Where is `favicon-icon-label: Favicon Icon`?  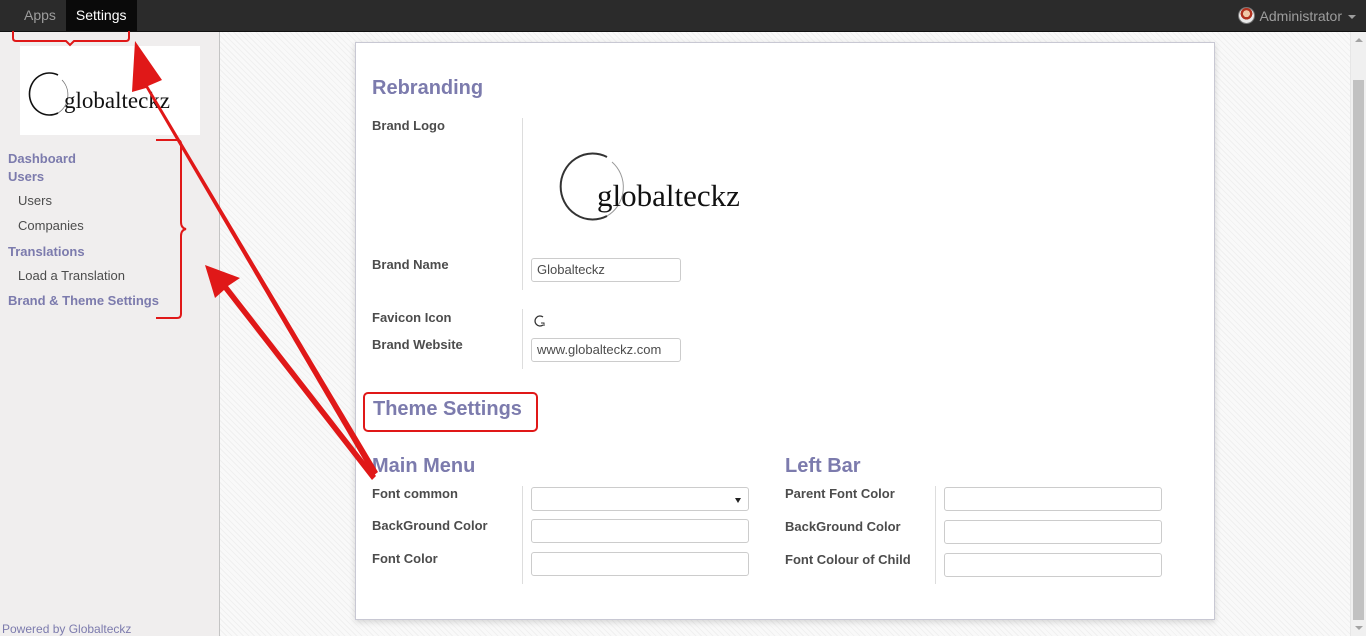 favicon-icon-label: Favicon Icon is located at coordinates (412, 317).